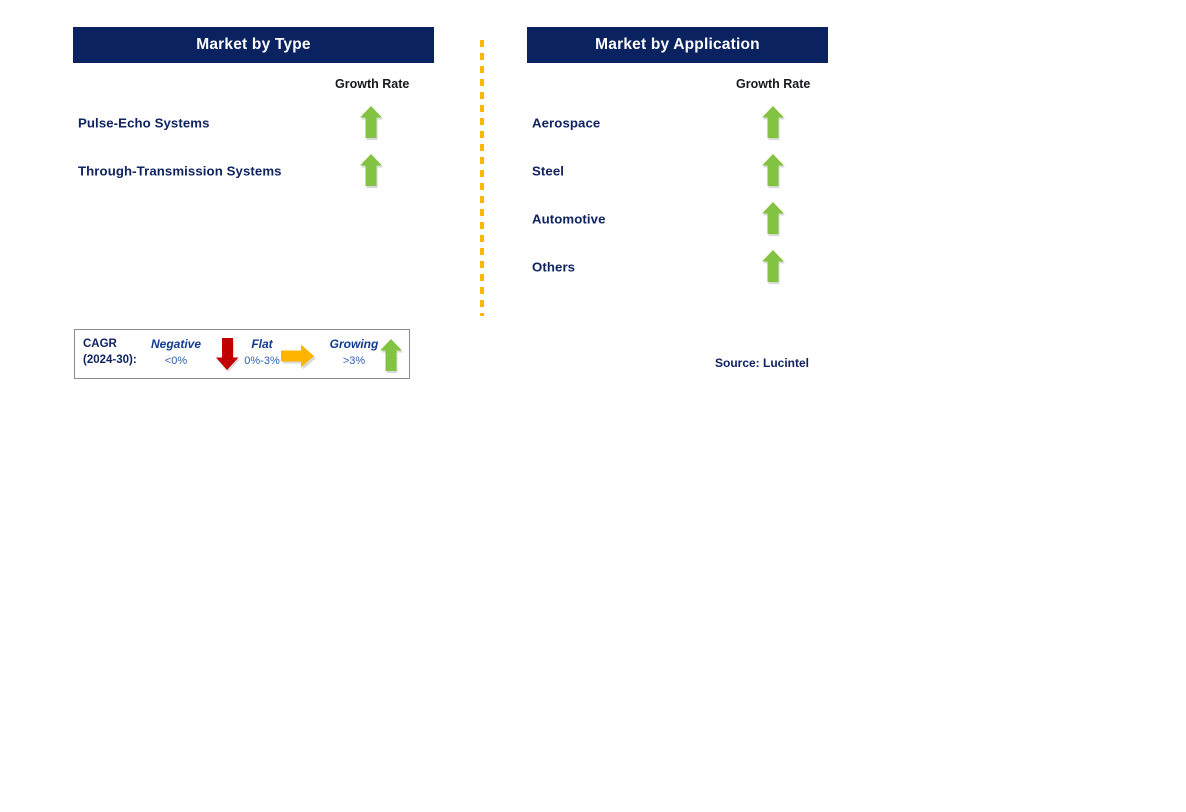  What do you see at coordinates (762, 363) in the screenshot?
I see `source-note: Source: Lucintel` at bounding box center [762, 363].